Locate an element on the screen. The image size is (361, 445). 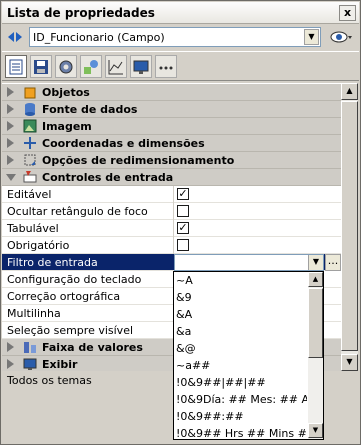
property-label: Filtro de entrada is located at coordinates (52, 262).